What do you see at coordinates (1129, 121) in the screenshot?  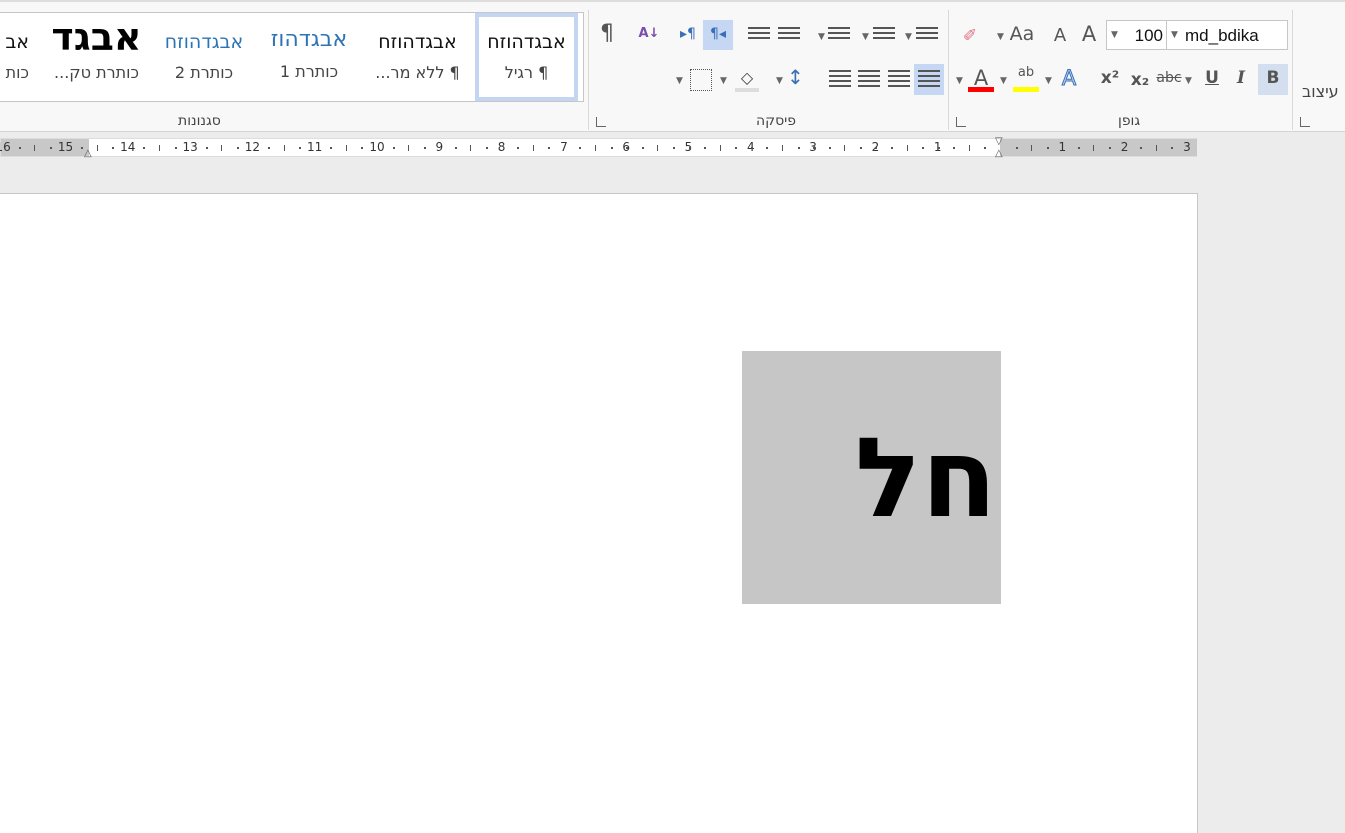 I see `font-group-label: גופן` at bounding box center [1129, 121].